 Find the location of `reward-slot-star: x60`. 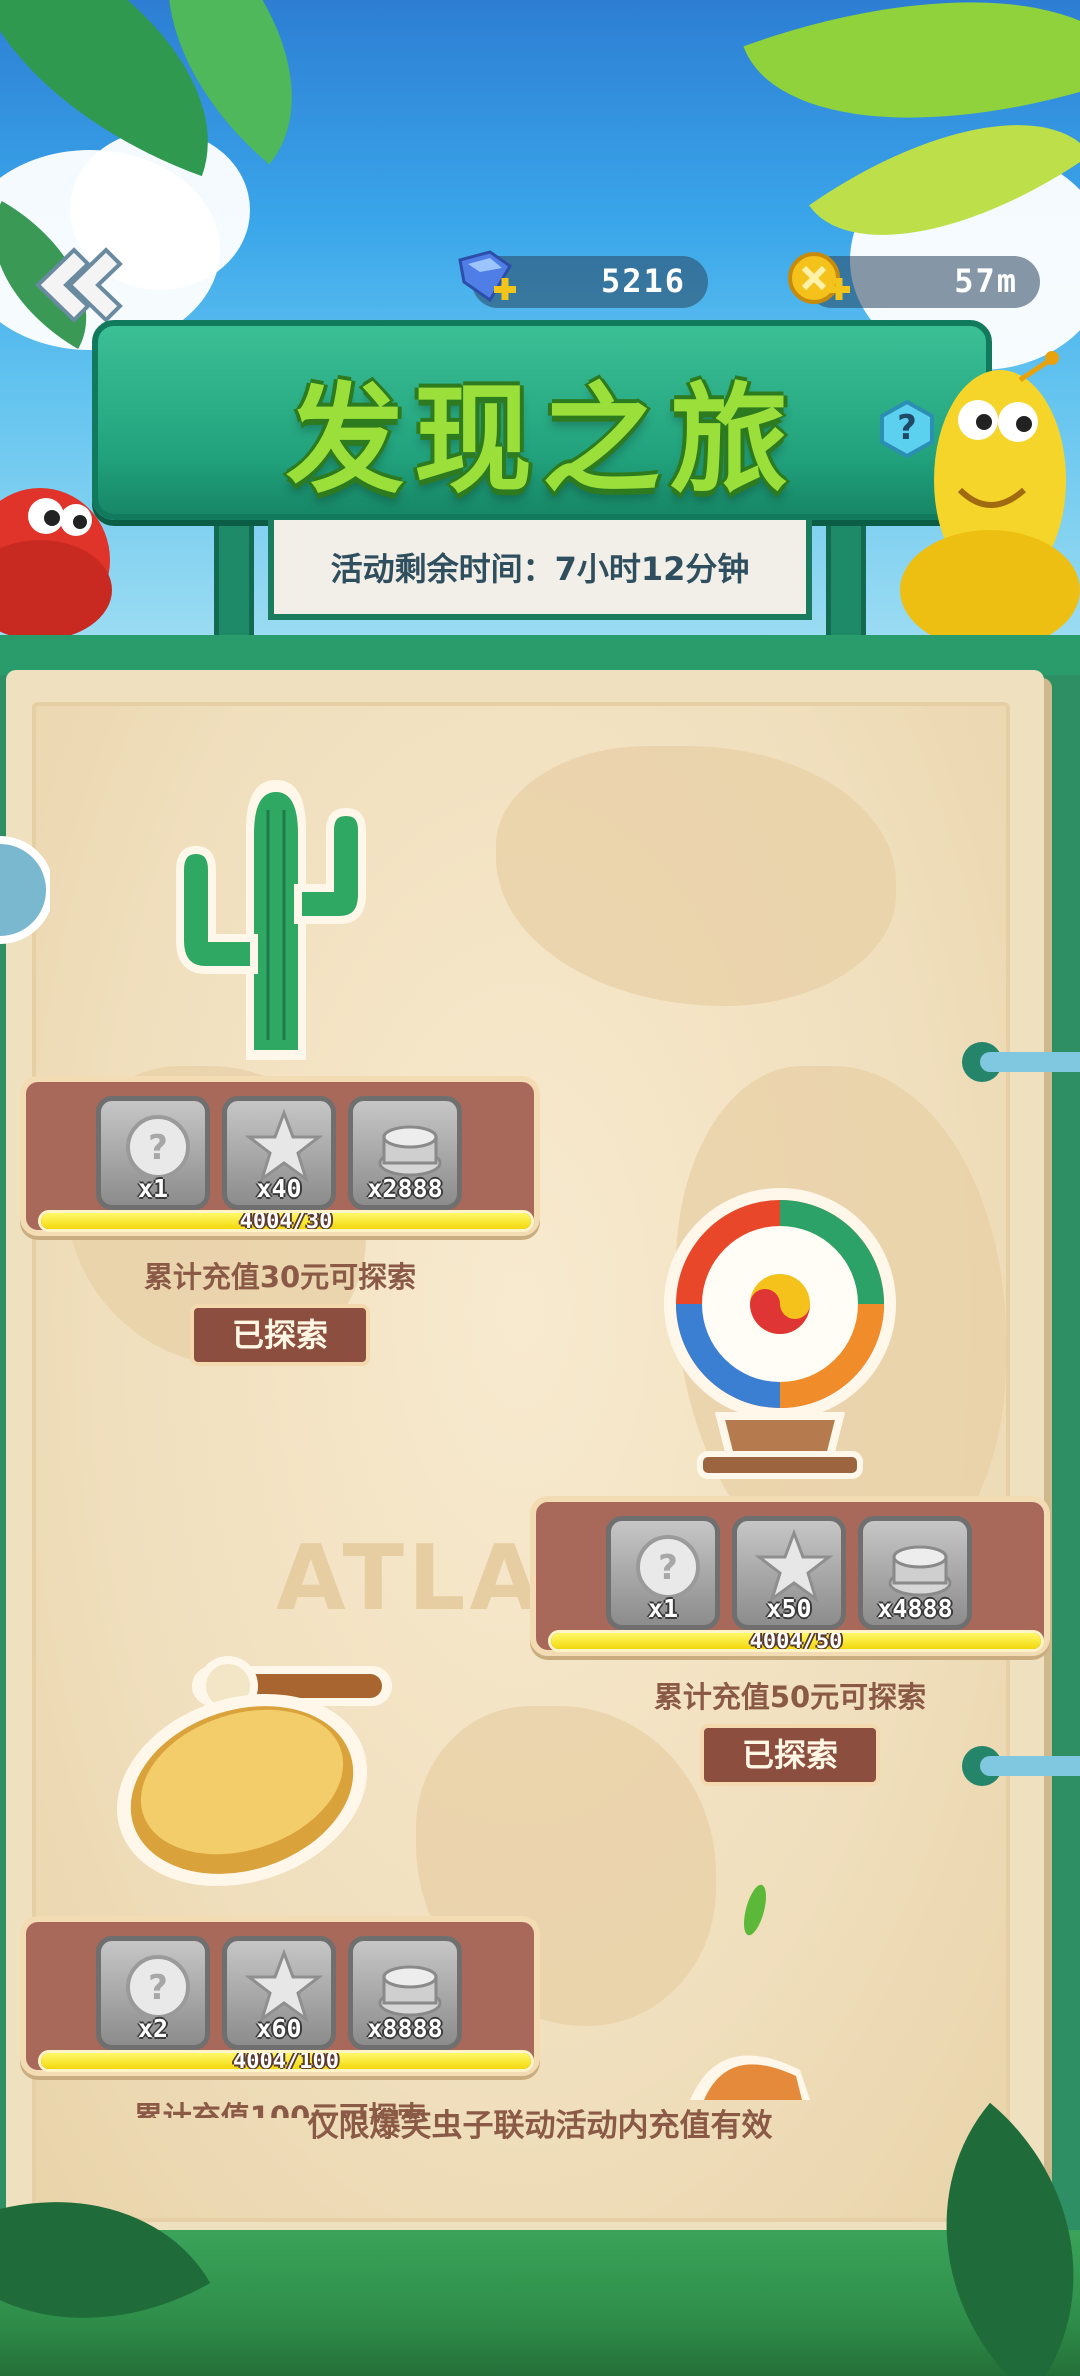

reward-slot-star: x60 is located at coordinates (279, 1993).